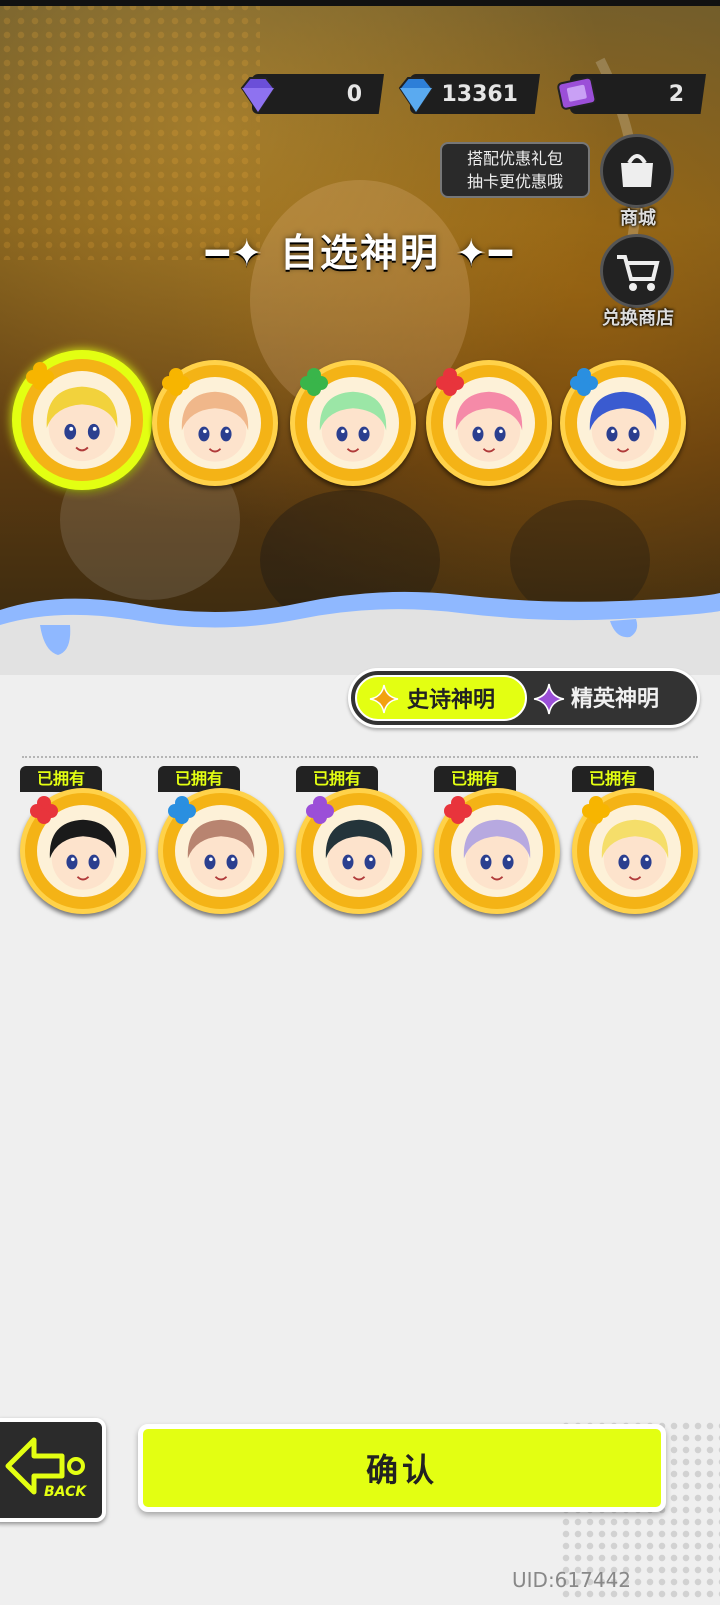  Describe the element at coordinates (243, 253) in the screenshot. I see `title-deco-left: ━✦` at that location.